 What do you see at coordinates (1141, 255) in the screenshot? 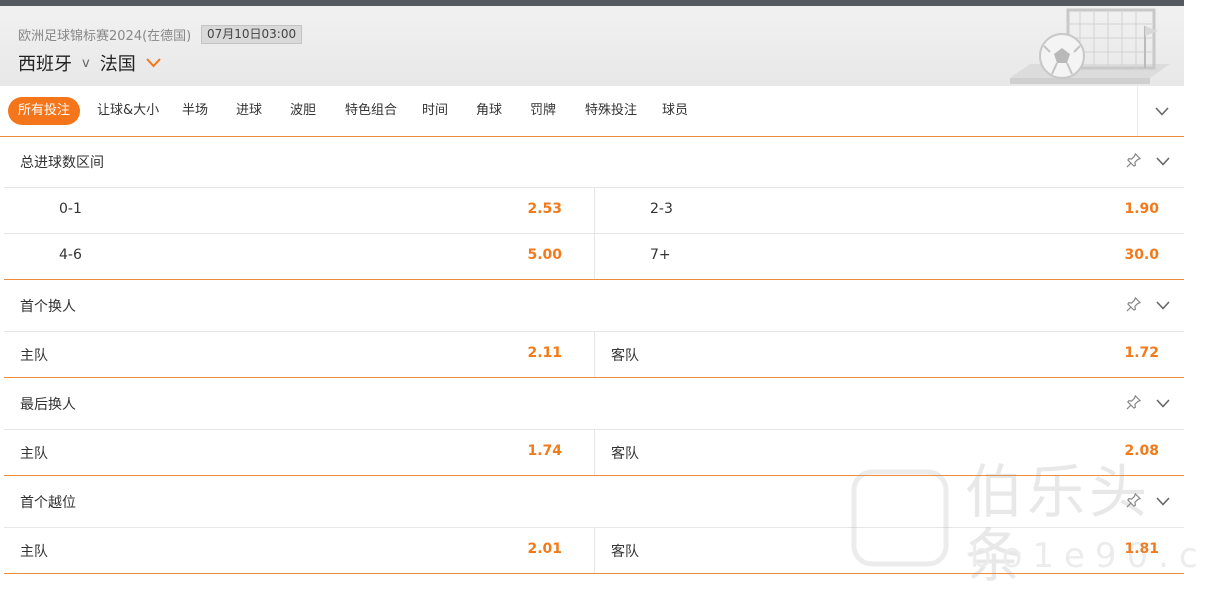
I see `odds-value: 30.0` at bounding box center [1141, 255].